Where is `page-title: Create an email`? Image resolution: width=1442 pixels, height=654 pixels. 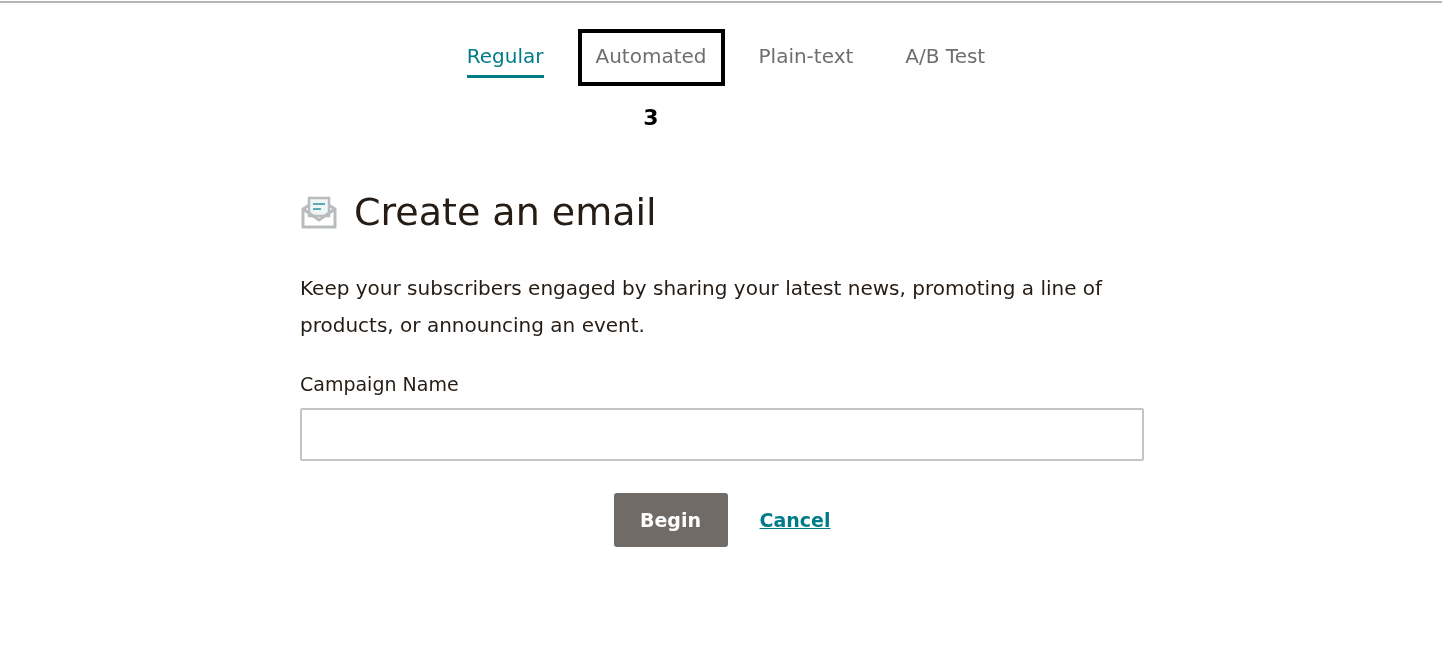 page-title: Create an email is located at coordinates (505, 213).